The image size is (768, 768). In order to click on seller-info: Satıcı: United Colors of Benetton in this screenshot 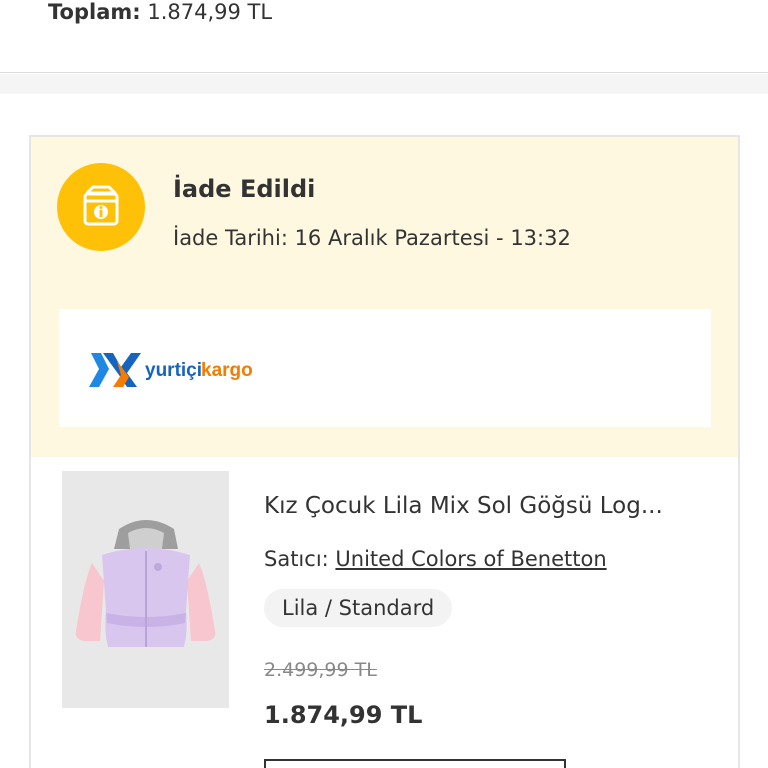, I will do `click(435, 559)`.